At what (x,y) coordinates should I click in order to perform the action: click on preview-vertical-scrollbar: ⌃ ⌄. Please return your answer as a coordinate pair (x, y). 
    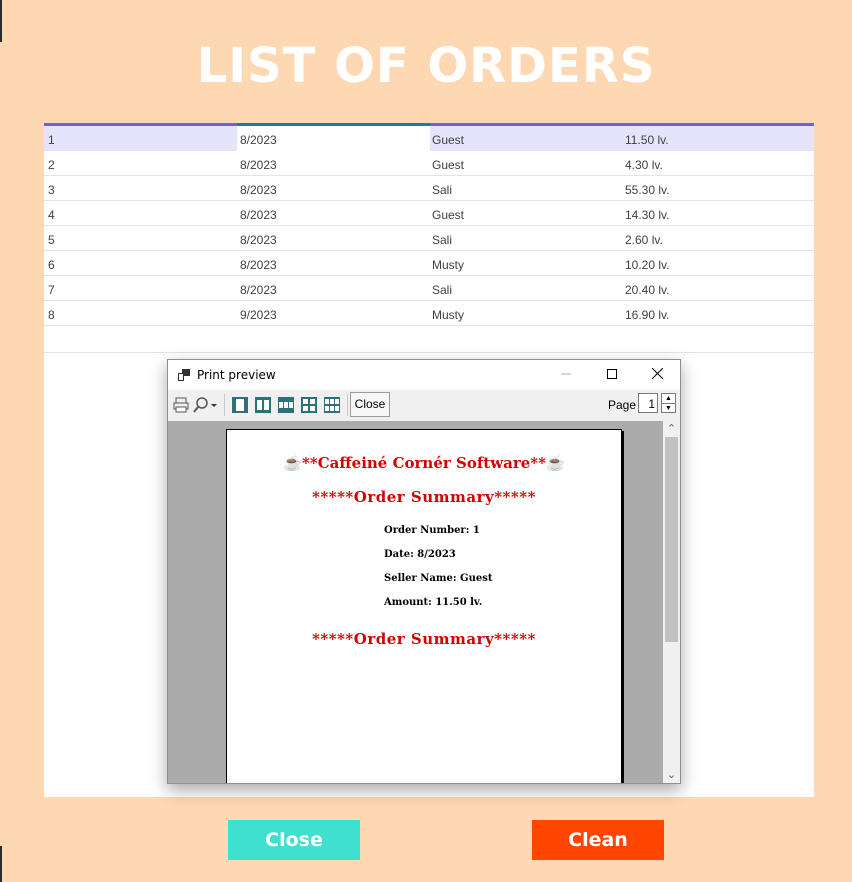
    Looking at the image, I should click on (671, 602).